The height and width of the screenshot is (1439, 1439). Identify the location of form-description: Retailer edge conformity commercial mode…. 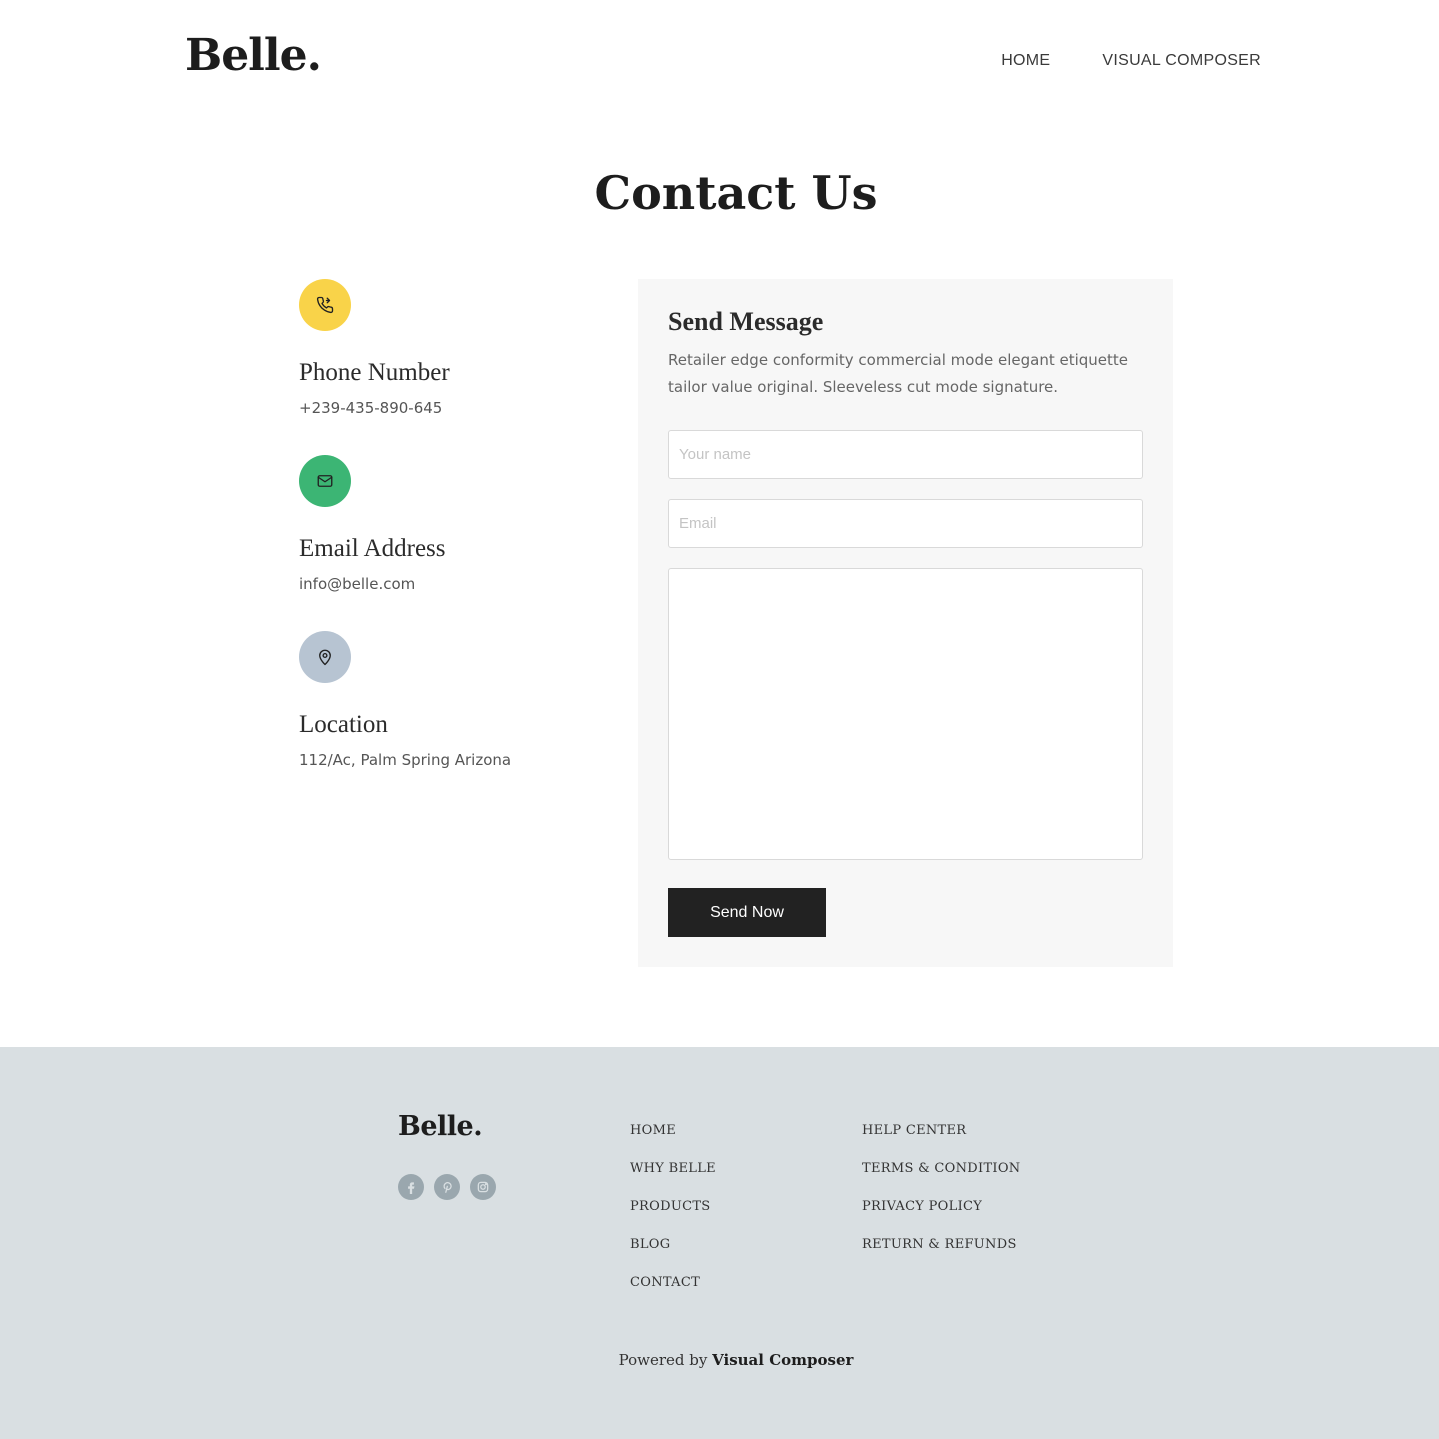
(898, 373).